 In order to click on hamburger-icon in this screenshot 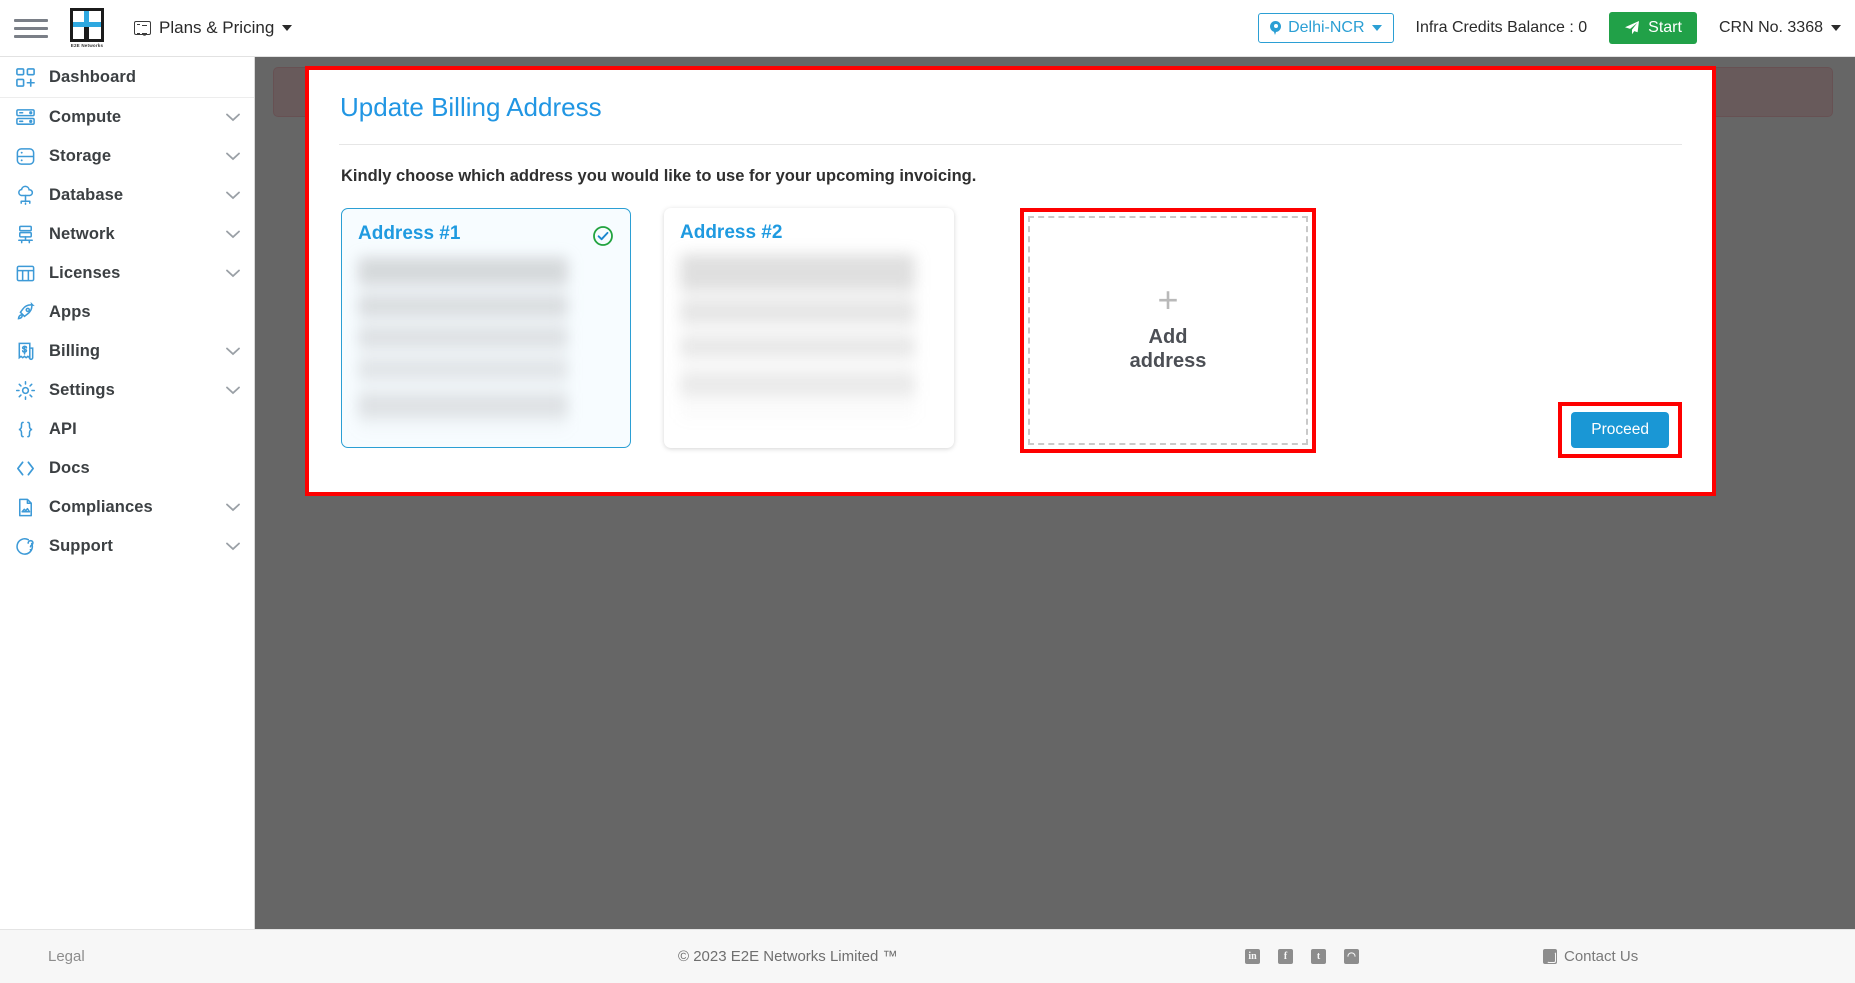, I will do `click(31, 28)`.